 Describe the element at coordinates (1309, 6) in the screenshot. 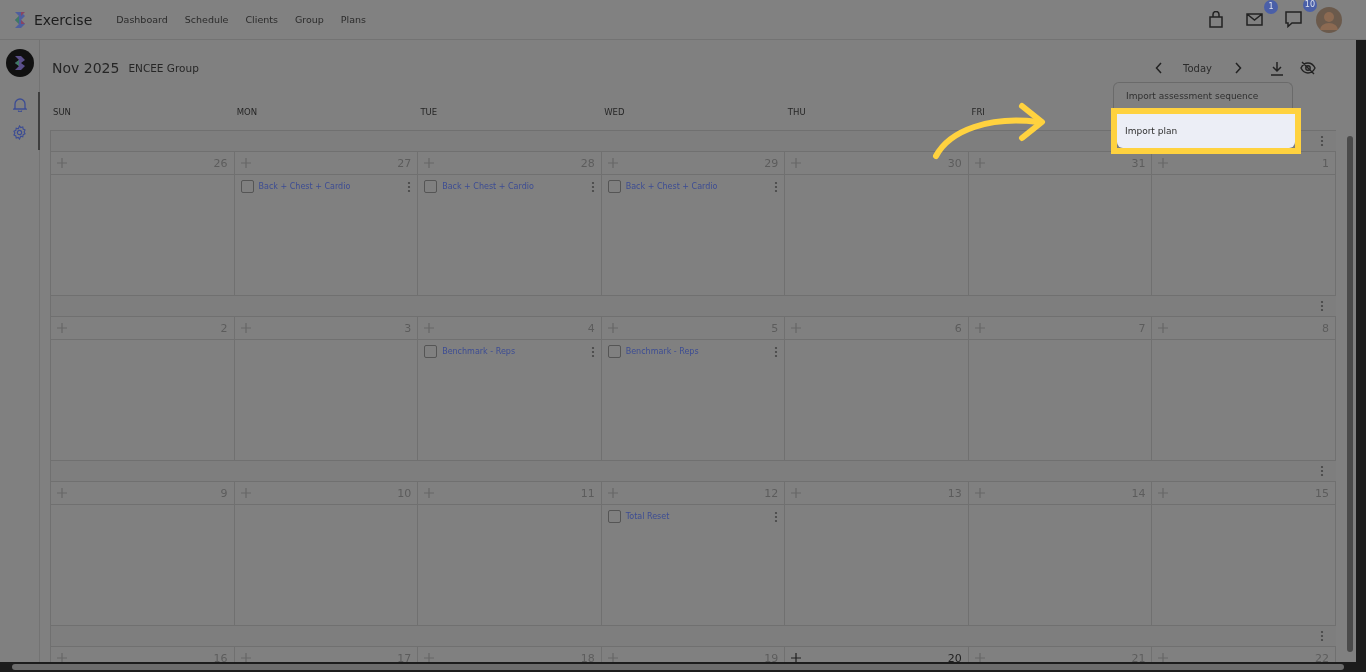

I see `notification-badge: 10` at that location.